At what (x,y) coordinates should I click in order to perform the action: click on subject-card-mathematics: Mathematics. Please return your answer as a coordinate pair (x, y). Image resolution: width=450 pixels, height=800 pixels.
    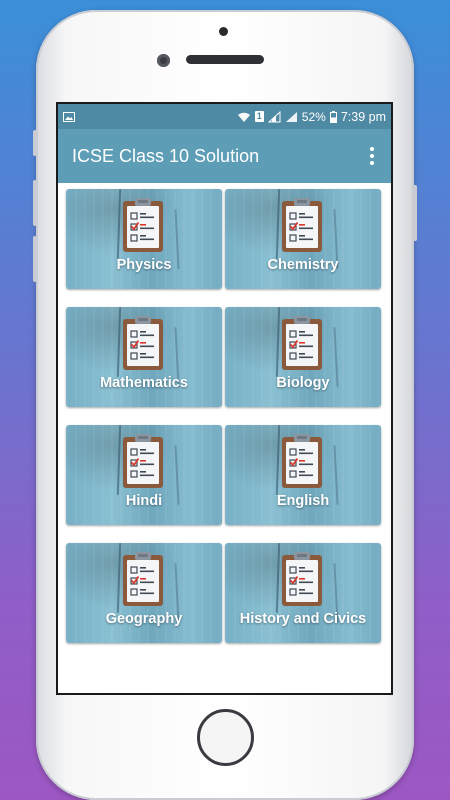
    Looking at the image, I should click on (144, 357).